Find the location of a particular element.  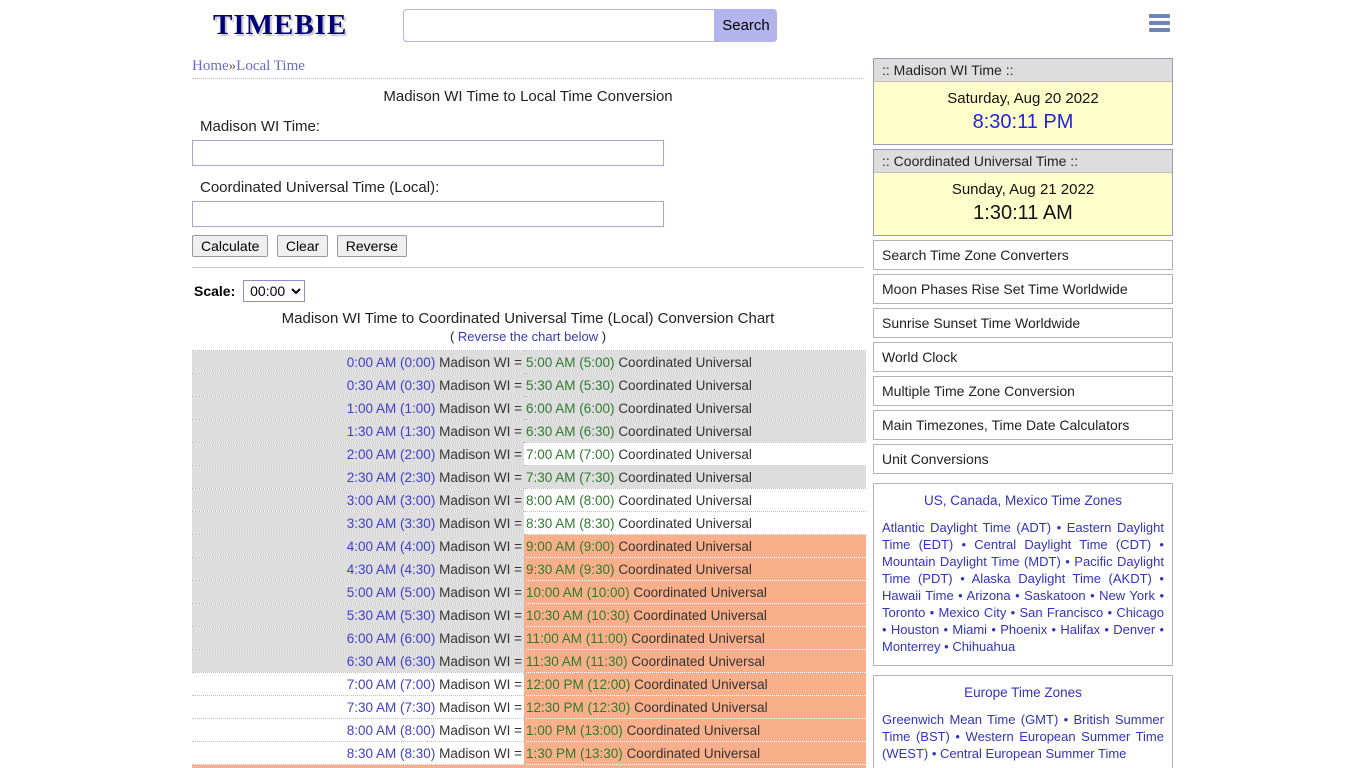

zone-link: Saskatoon is located at coordinates (1054, 595).